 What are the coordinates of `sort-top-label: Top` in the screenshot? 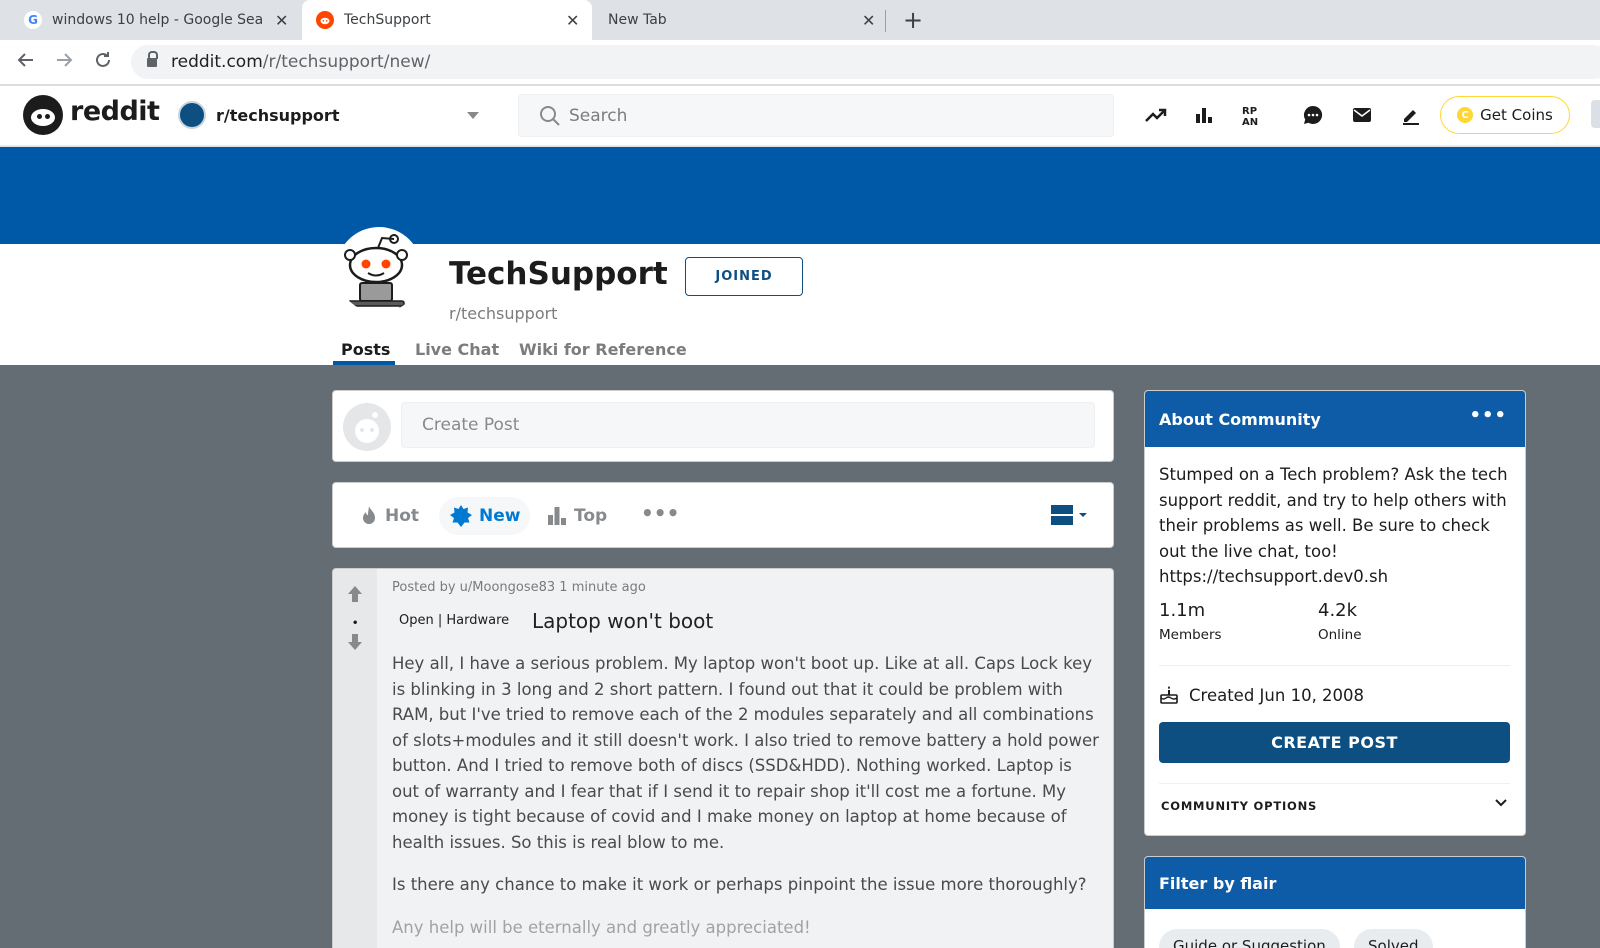 It's located at (591, 516).